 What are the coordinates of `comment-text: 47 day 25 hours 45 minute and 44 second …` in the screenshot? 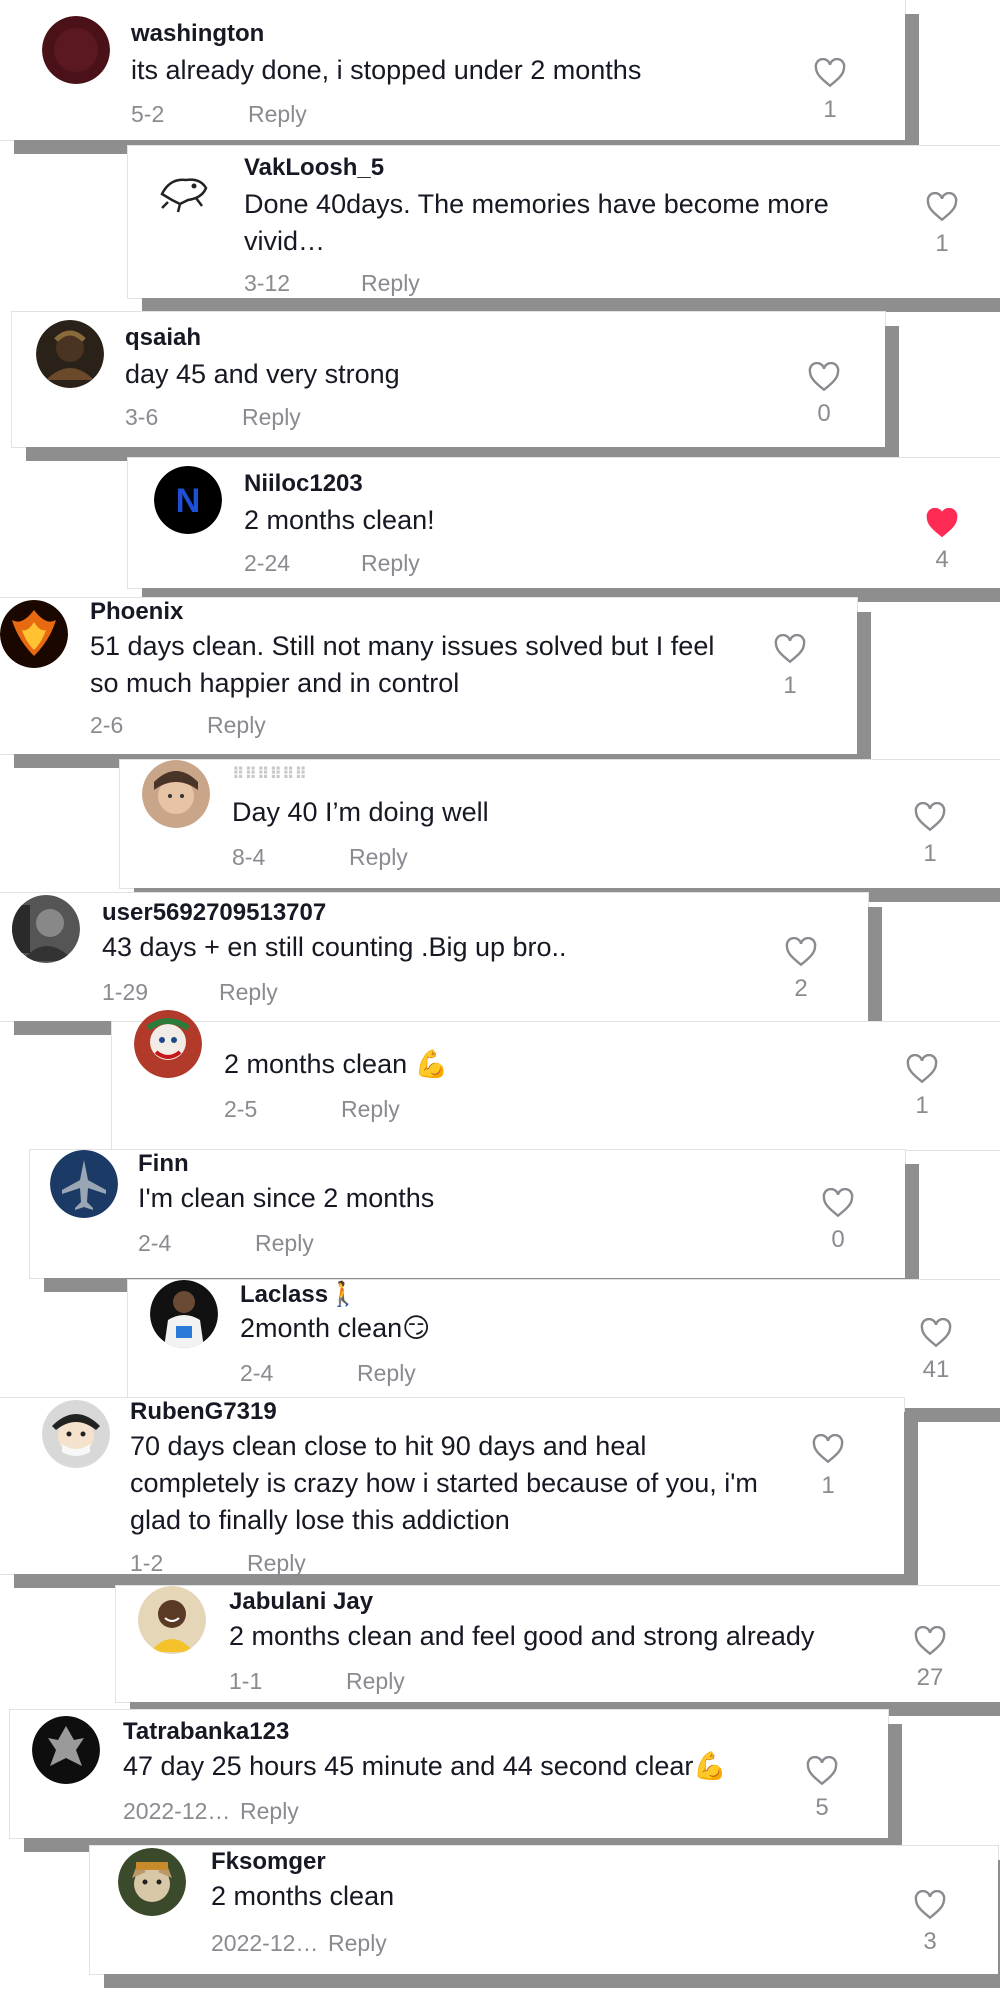 It's located at (425, 1766).